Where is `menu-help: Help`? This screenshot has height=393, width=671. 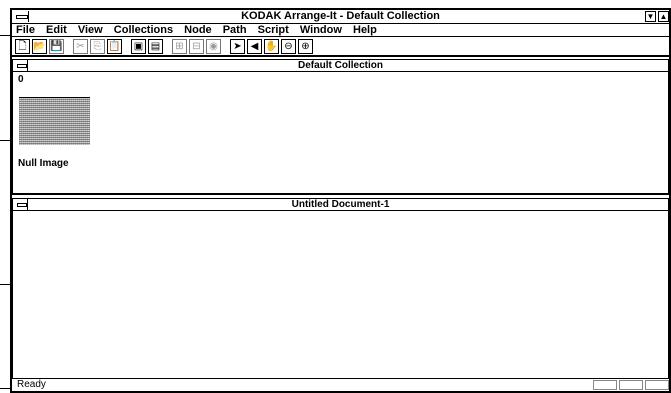 menu-help: Help is located at coordinates (365, 30).